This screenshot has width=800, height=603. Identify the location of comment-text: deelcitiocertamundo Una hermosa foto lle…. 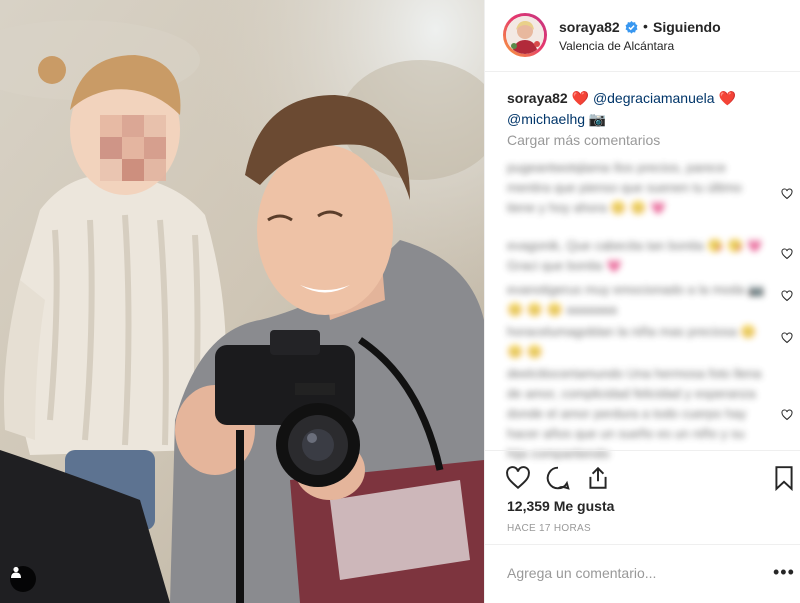
(634, 413).